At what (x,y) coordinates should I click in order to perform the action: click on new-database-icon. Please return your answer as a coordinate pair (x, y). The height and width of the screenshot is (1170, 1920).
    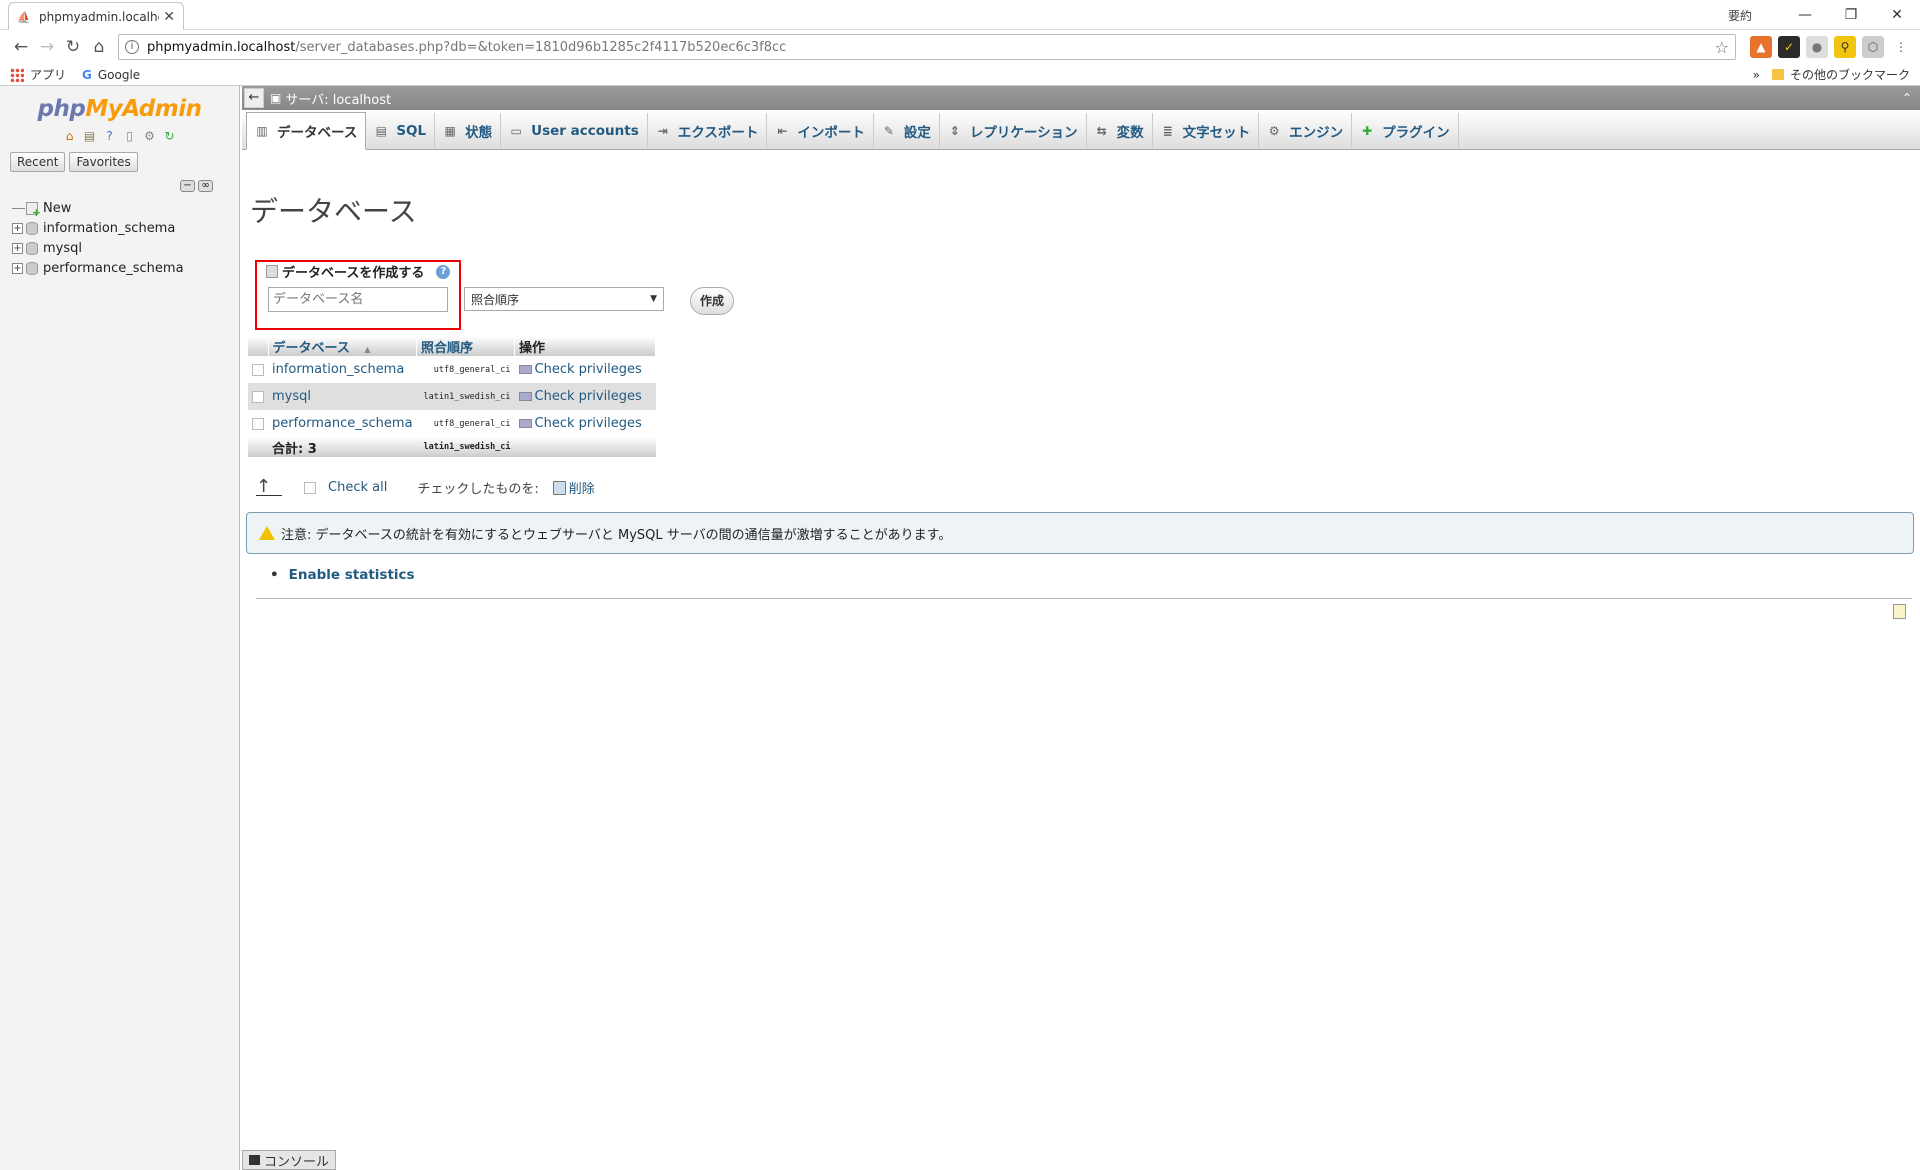
    Looking at the image, I should click on (272, 271).